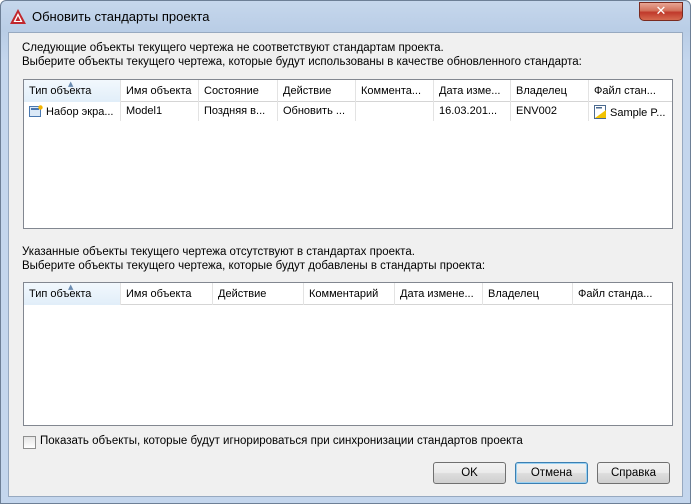  I want to click on help-button: Справка, so click(633, 473).